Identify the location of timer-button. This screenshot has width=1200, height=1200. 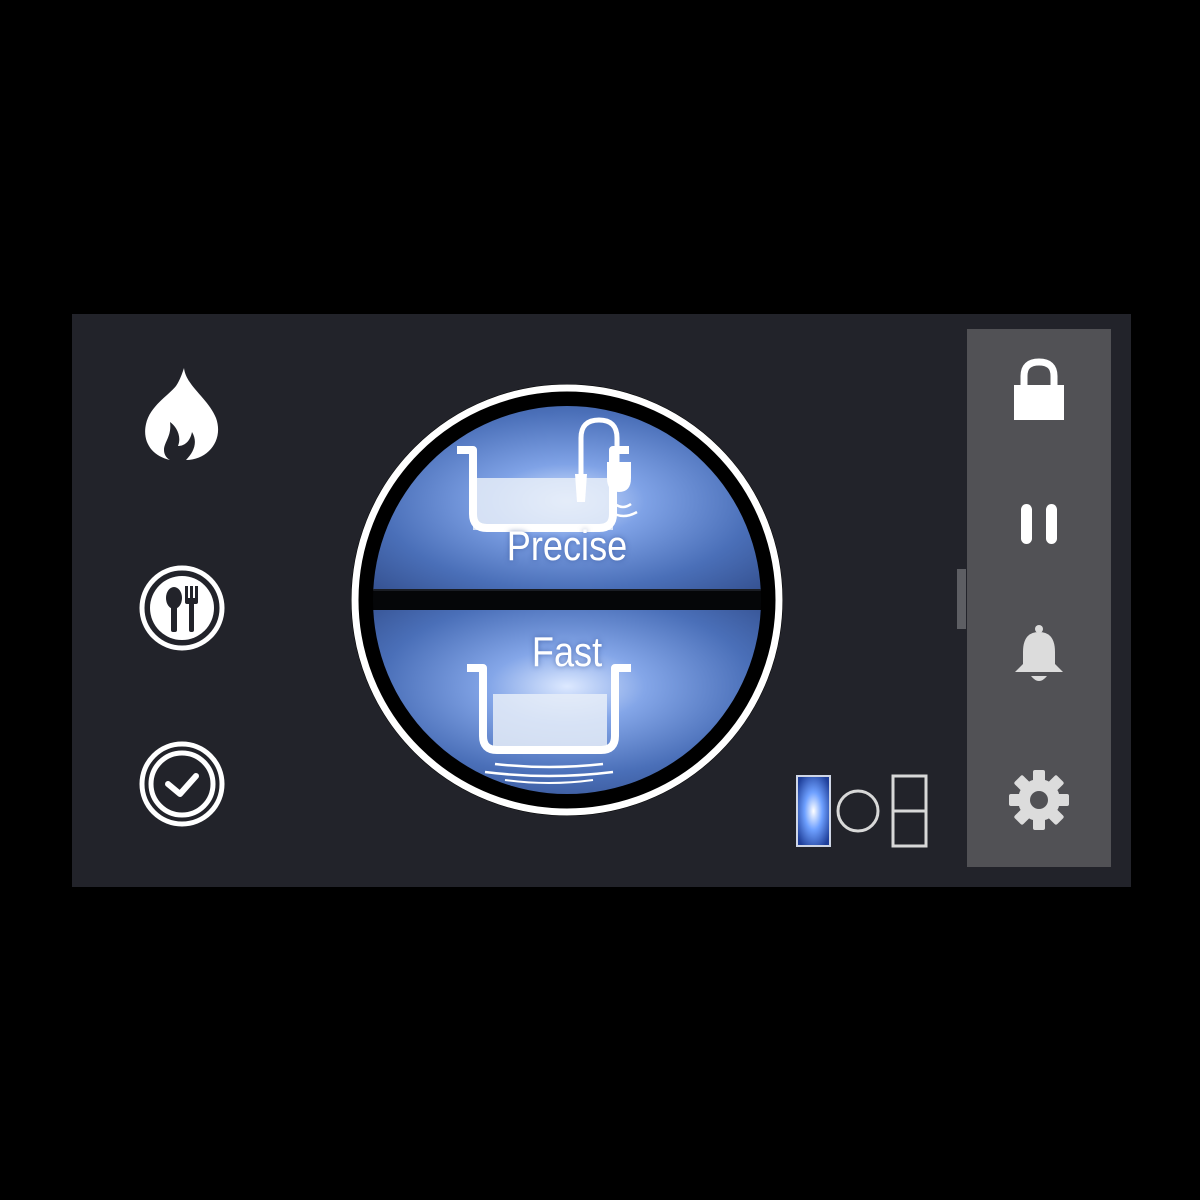
(182, 784).